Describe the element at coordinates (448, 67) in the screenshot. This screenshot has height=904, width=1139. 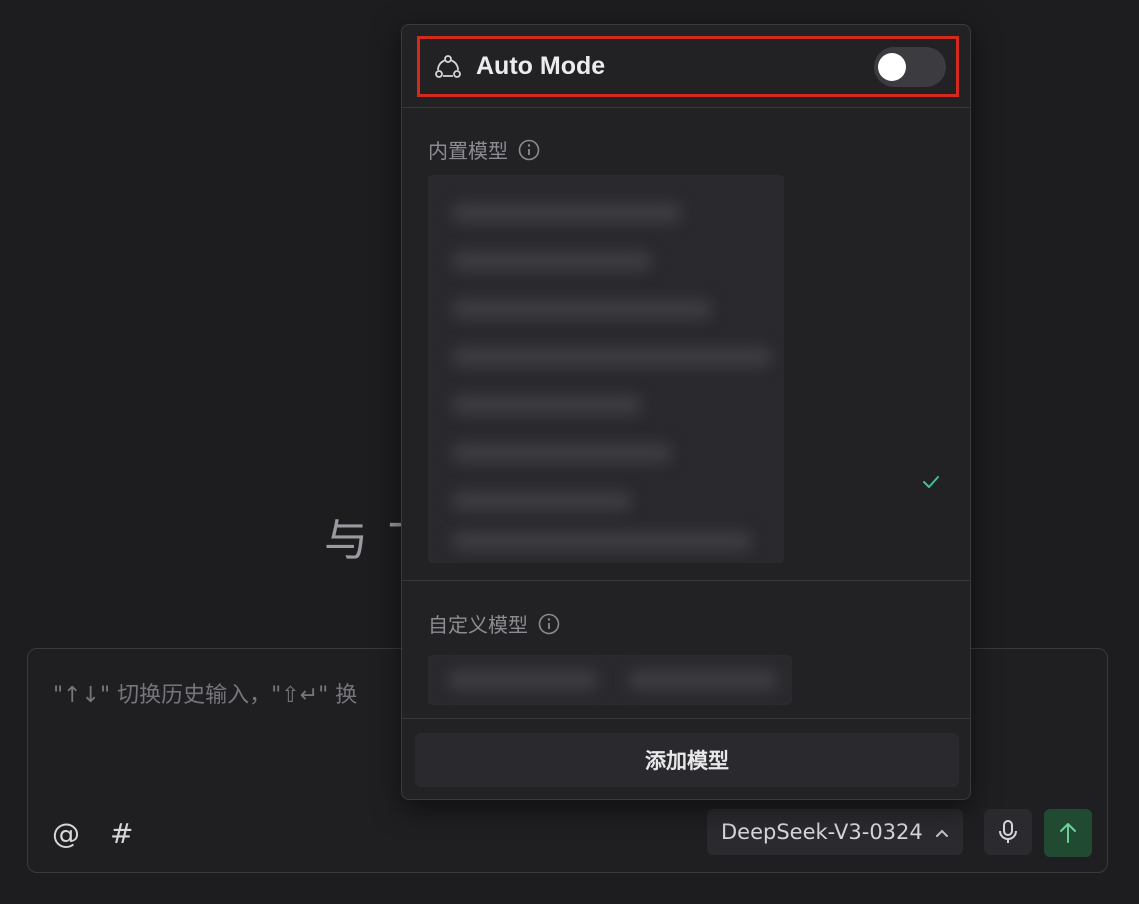
I see `auto-mode-icon` at that location.